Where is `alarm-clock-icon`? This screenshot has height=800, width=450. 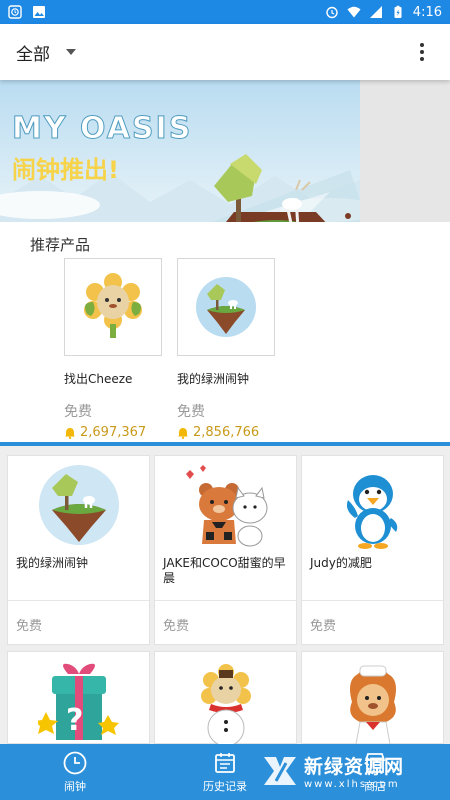
alarm-clock-icon is located at coordinates (332, 12).